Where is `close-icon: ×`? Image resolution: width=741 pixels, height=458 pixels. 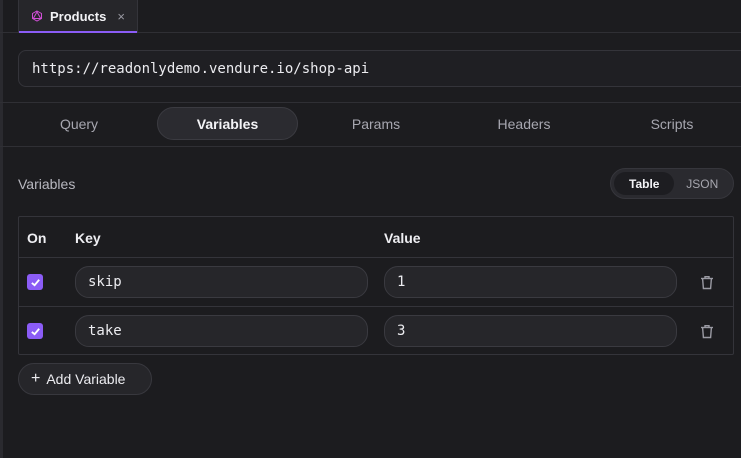 close-icon: × is located at coordinates (121, 16).